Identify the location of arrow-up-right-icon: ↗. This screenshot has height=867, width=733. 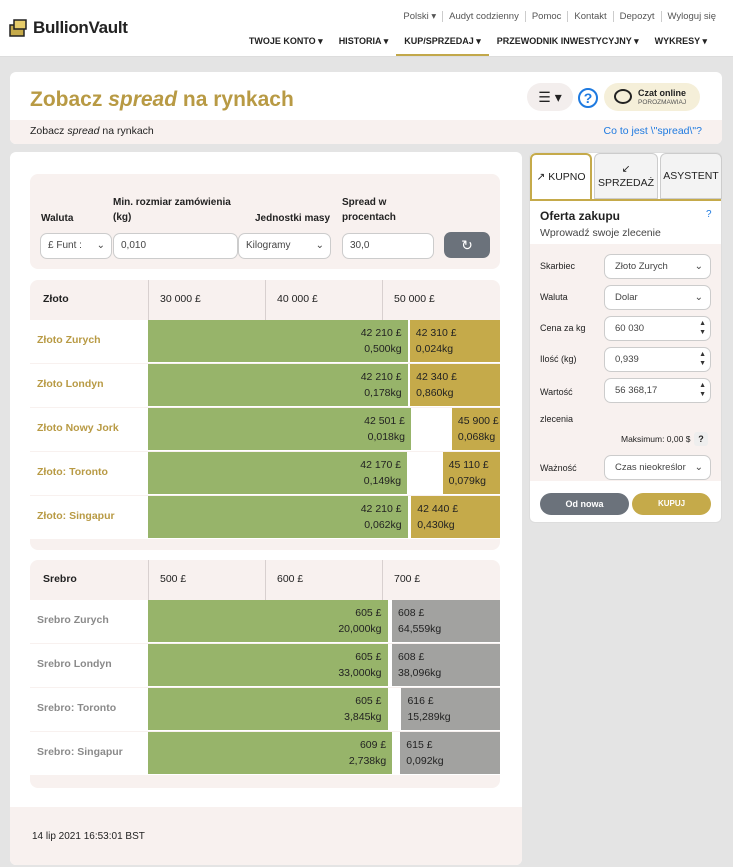
(542, 177).